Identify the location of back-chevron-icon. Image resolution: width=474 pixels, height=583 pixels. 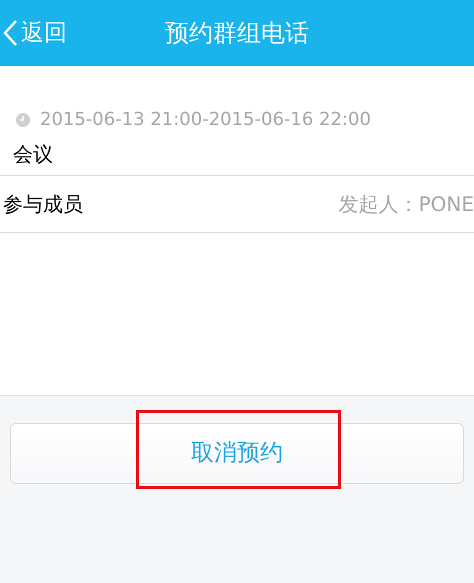
(10, 33).